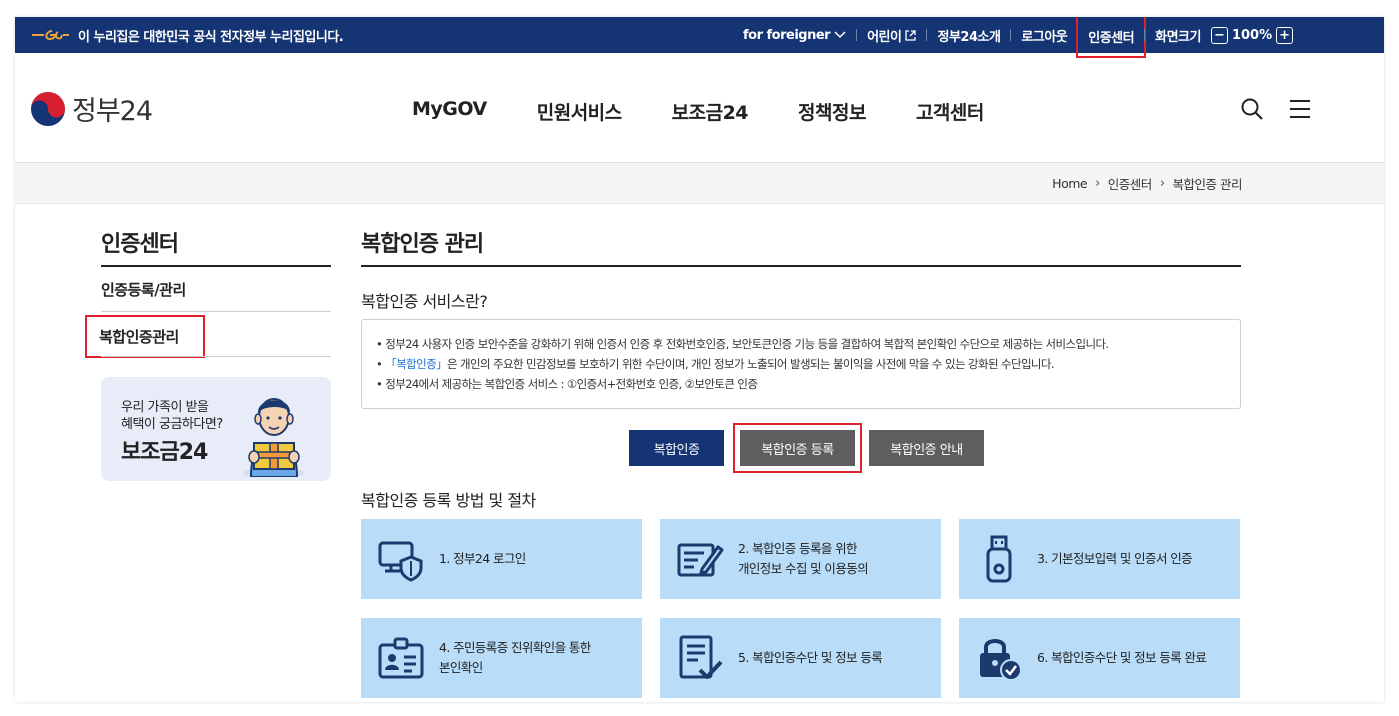 The height and width of the screenshot is (716, 1399). I want to click on step-card-3: 3. 기본정보입력 및 인증서 인증, so click(1099, 559).